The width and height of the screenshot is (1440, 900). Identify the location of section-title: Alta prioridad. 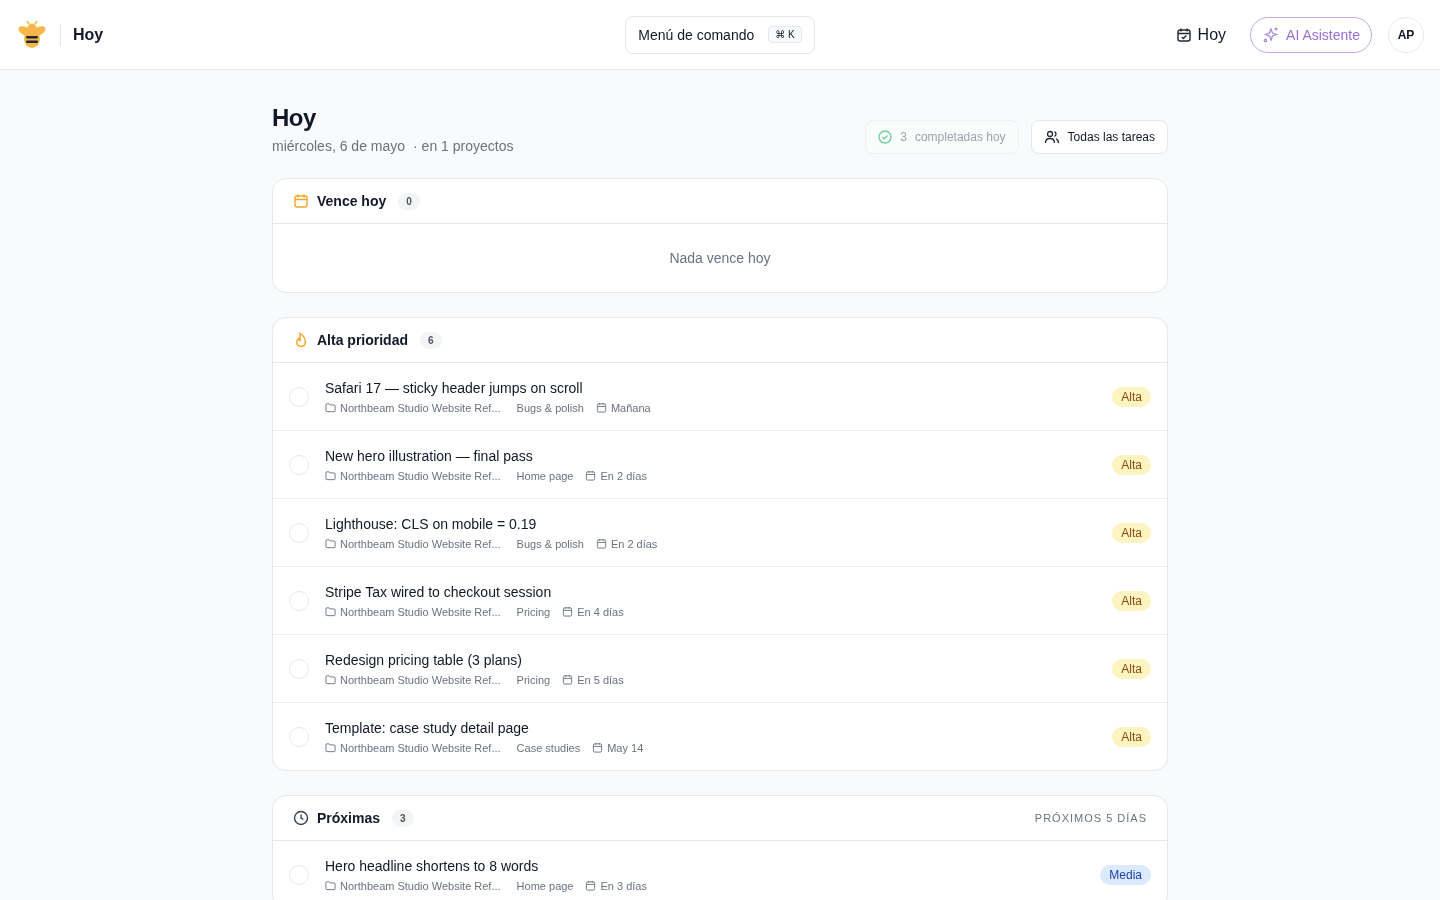
(362, 340).